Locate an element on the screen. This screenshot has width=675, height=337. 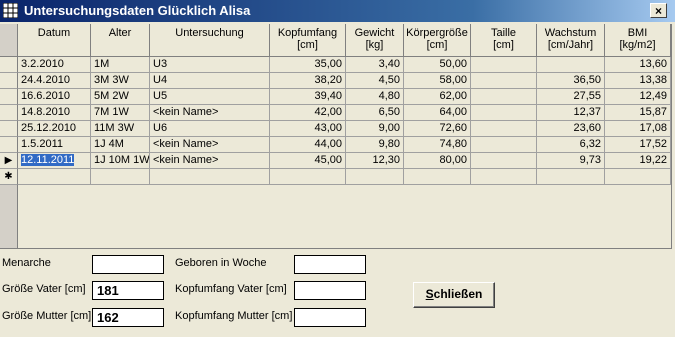
grid-corner is located at coordinates (9, 40).